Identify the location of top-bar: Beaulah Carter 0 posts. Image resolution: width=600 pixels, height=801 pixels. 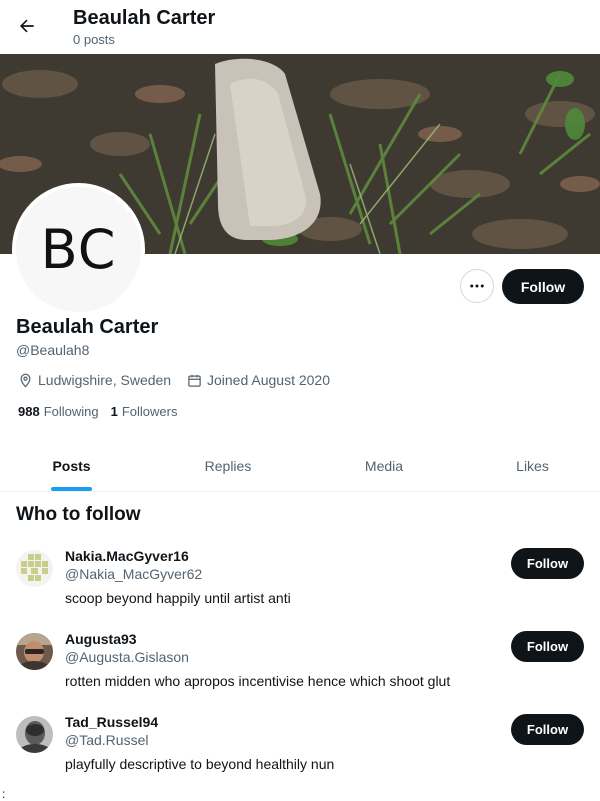
(300, 27).